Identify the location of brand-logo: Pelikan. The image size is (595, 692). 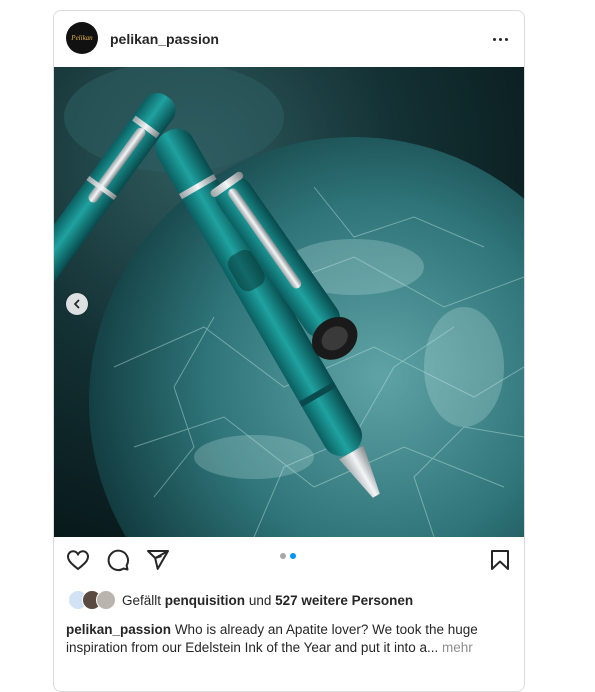
(82, 38).